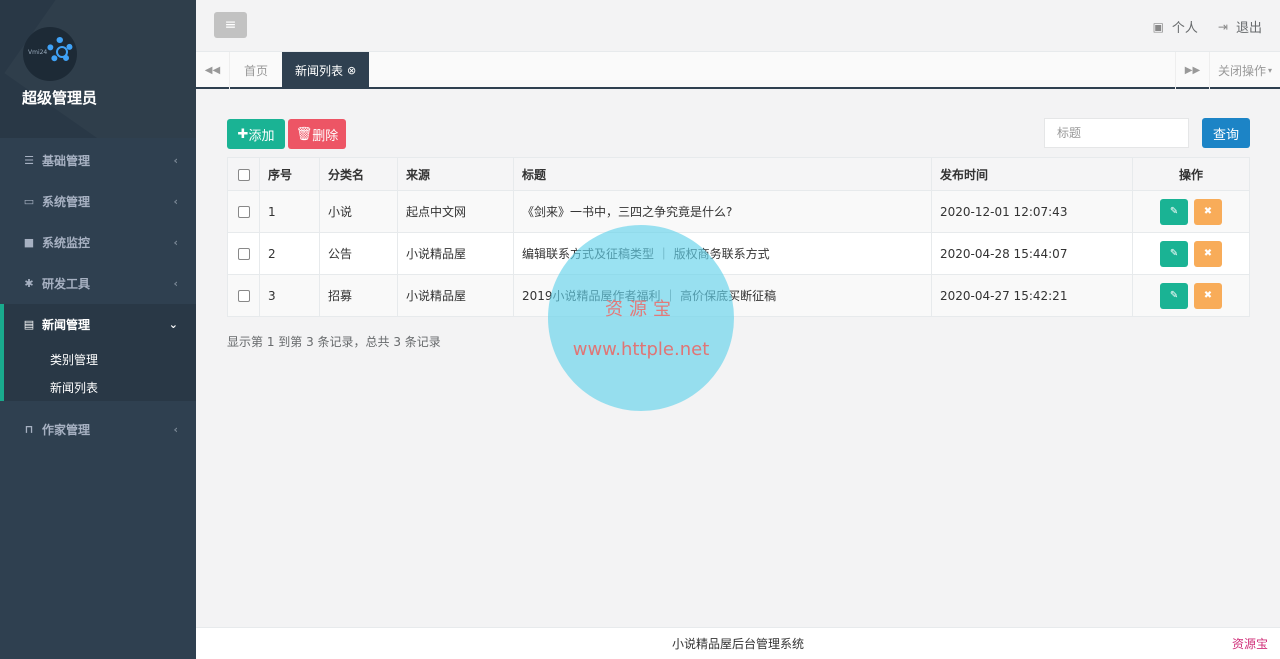  Describe the element at coordinates (738, 643) in the screenshot. I see `footer: 小说精品屋后台管理系统 资源宝` at that location.